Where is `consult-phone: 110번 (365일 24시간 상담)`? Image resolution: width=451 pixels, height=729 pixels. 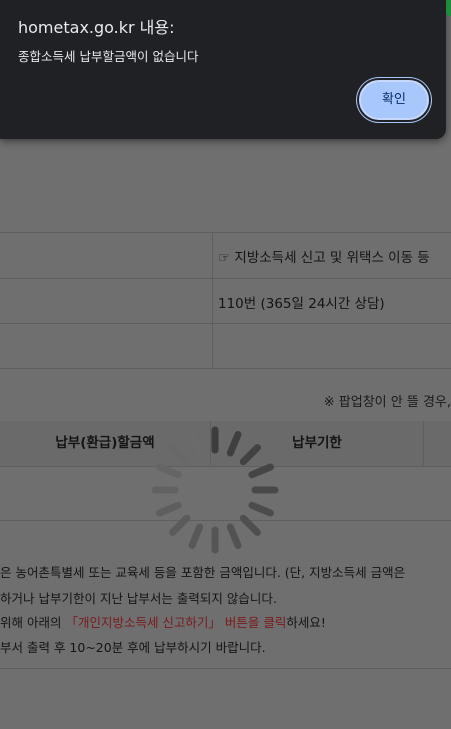
consult-phone: 110번 (365일 24시간 상담) is located at coordinates (301, 304).